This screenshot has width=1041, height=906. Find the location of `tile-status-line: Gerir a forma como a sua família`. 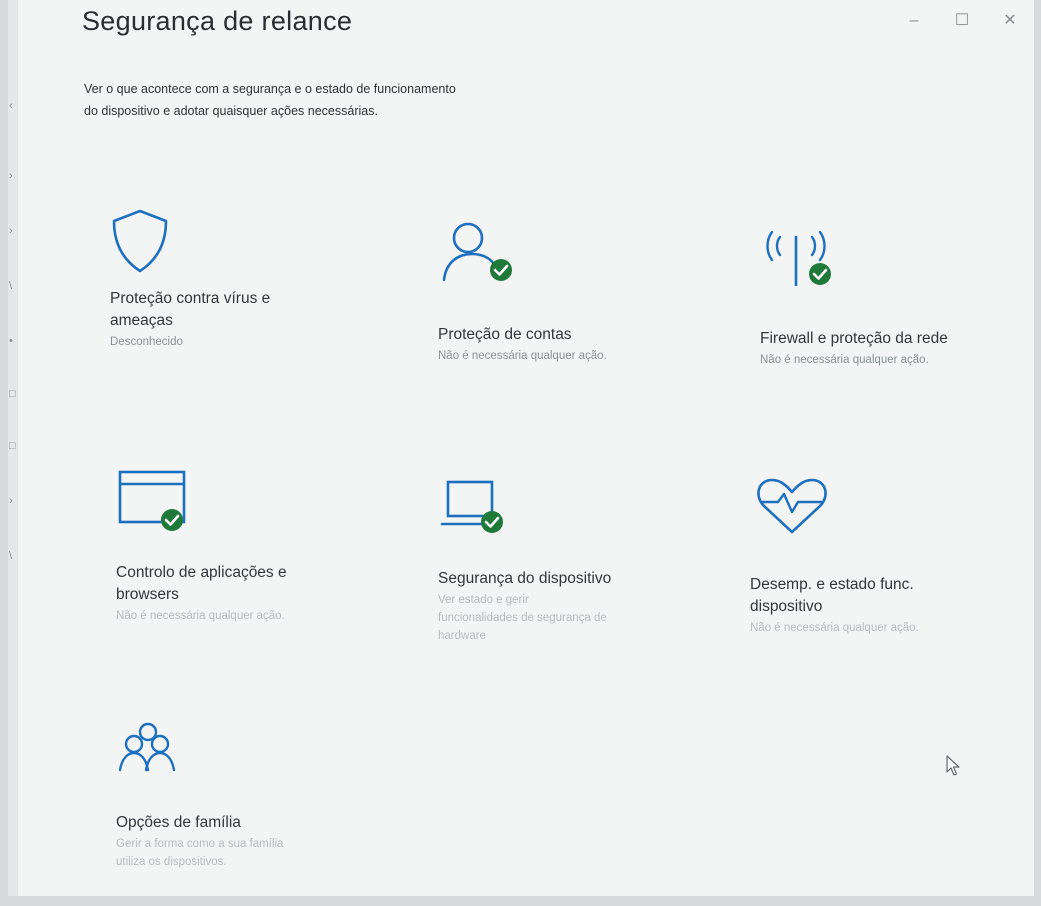

tile-status-line: Gerir a forma como a sua família is located at coordinates (200, 844).